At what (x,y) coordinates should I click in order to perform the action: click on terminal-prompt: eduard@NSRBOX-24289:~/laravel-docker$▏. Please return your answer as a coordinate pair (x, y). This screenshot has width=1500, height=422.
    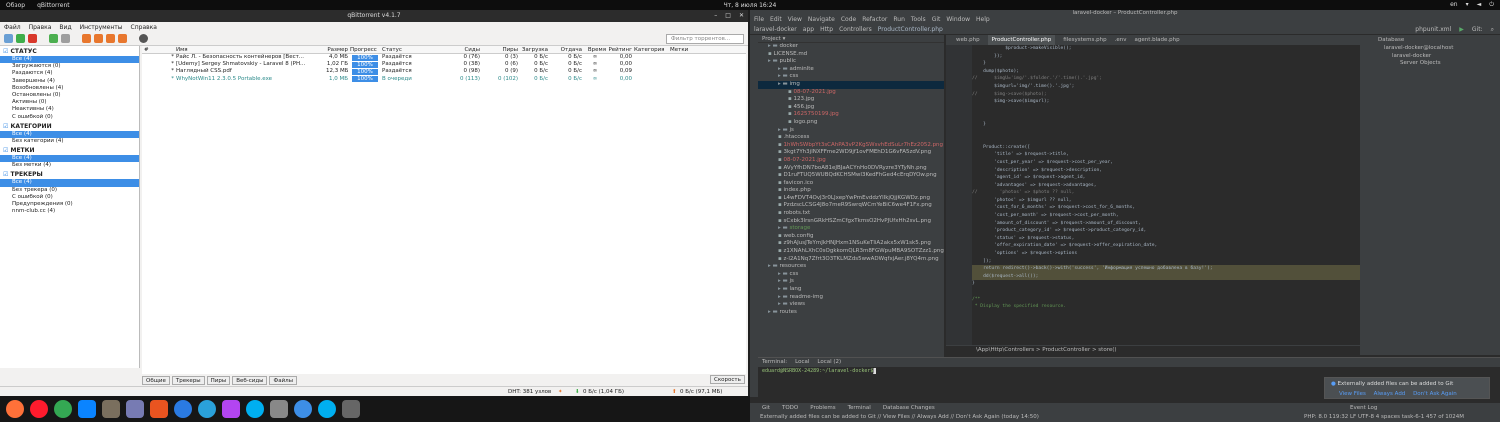
    Looking at the image, I should click on (1129, 371).